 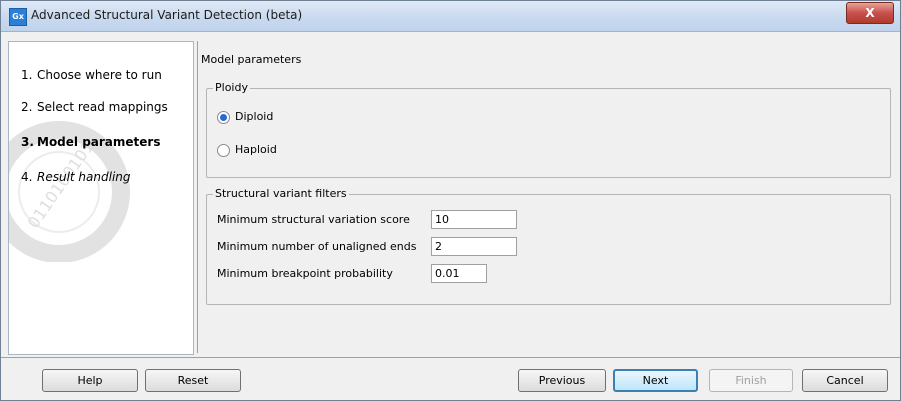 I want to click on min-breakpoint-probability-input: 0.01, so click(x=459, y=273).